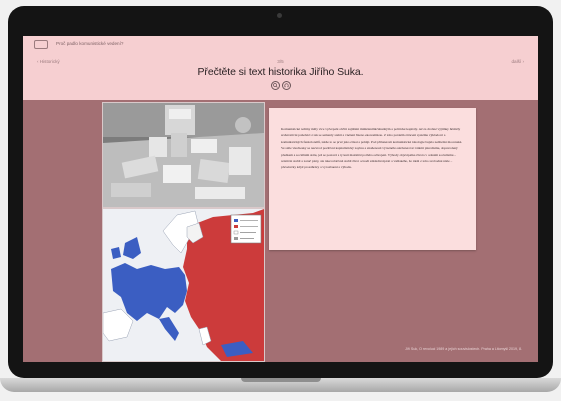  Describe the element at coordinates (279, 15) in the screenshot. I see `webcam` at that location.